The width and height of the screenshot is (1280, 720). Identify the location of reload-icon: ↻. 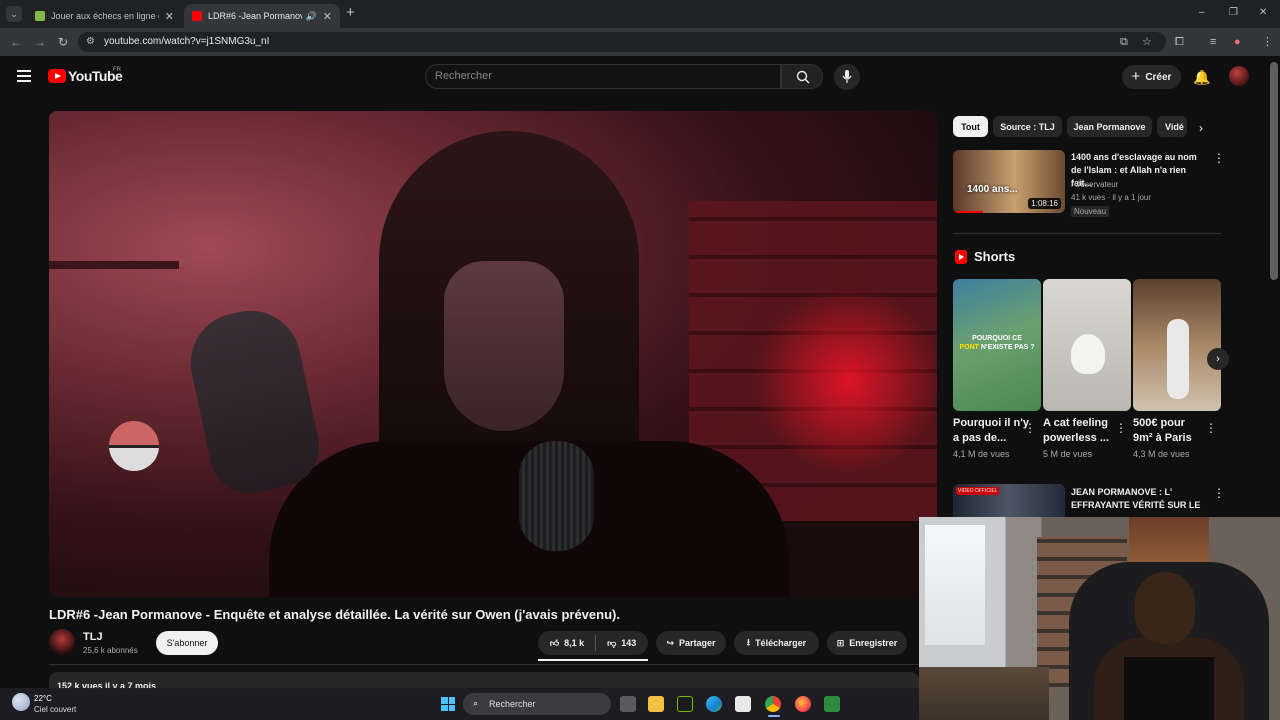
(63, 42).